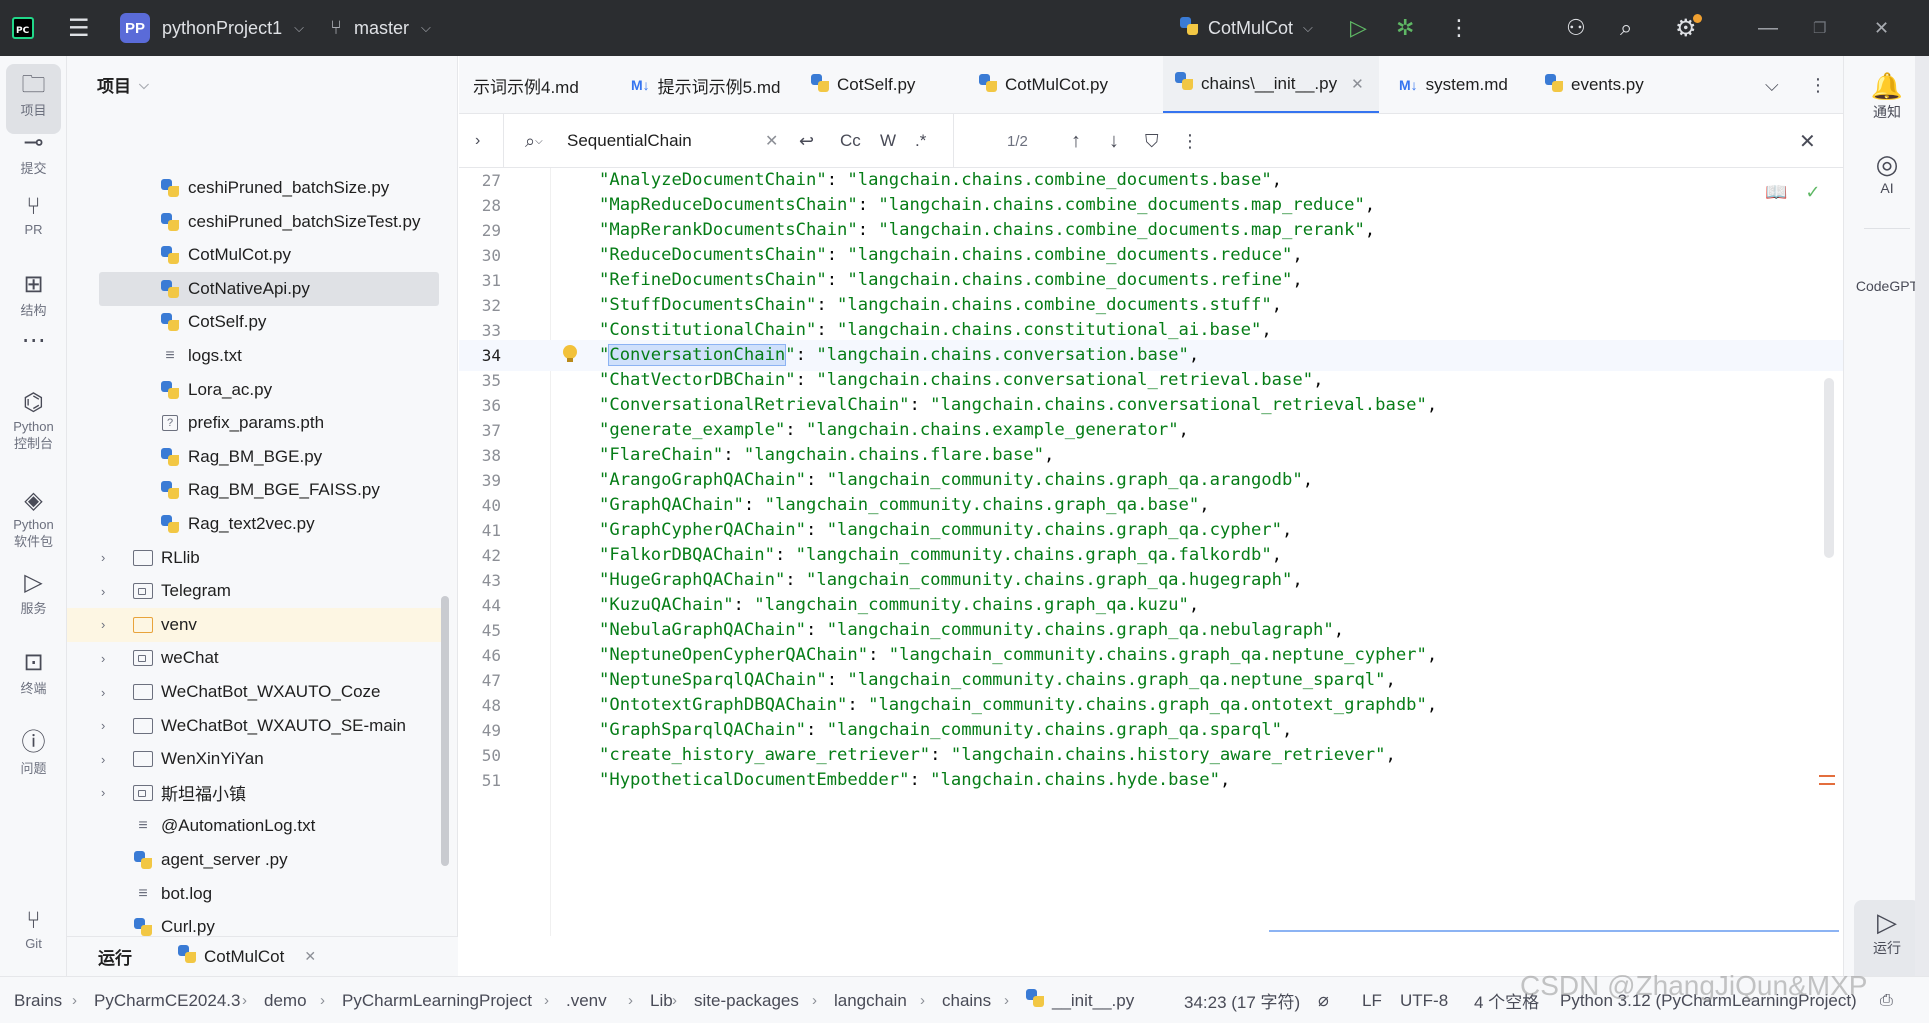 The height and width of the screenshot is (1023, 1929). Describe the element at coordinates (33, 294) in the screenshot. I see `tool-structure: ⊞ 结构` at that location.